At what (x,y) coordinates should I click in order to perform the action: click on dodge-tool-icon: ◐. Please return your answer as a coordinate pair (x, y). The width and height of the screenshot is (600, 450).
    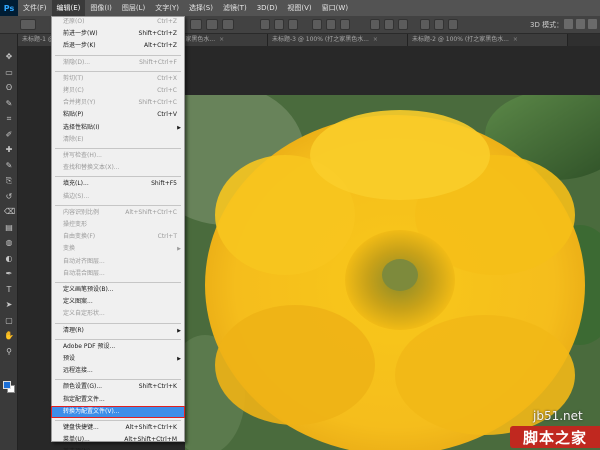
    Looking at the image, I should click on (9, 258).